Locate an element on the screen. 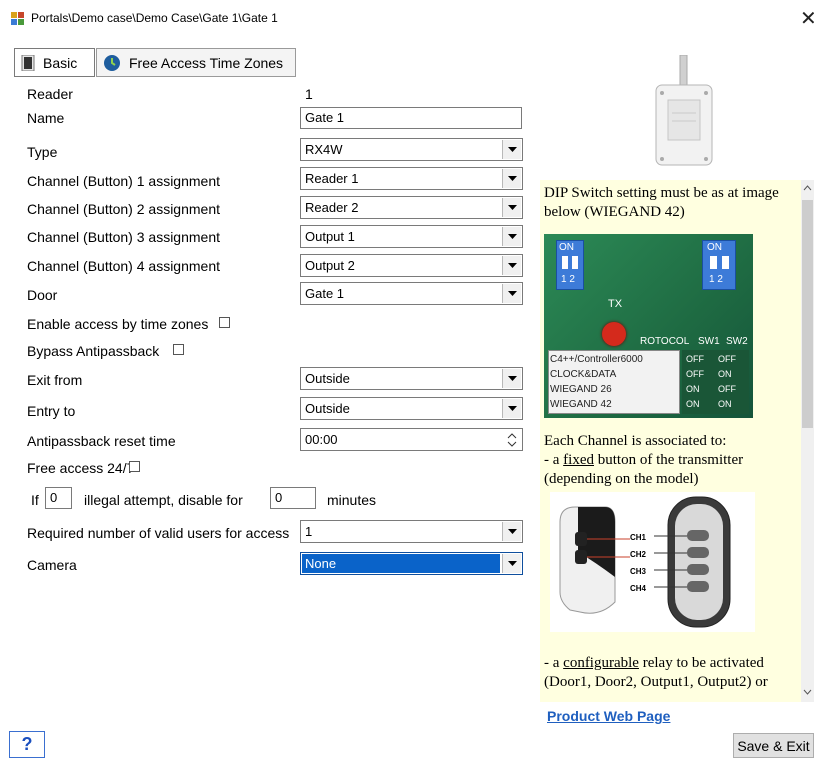  reader-label: Reader is located at coordinates (50, 94).